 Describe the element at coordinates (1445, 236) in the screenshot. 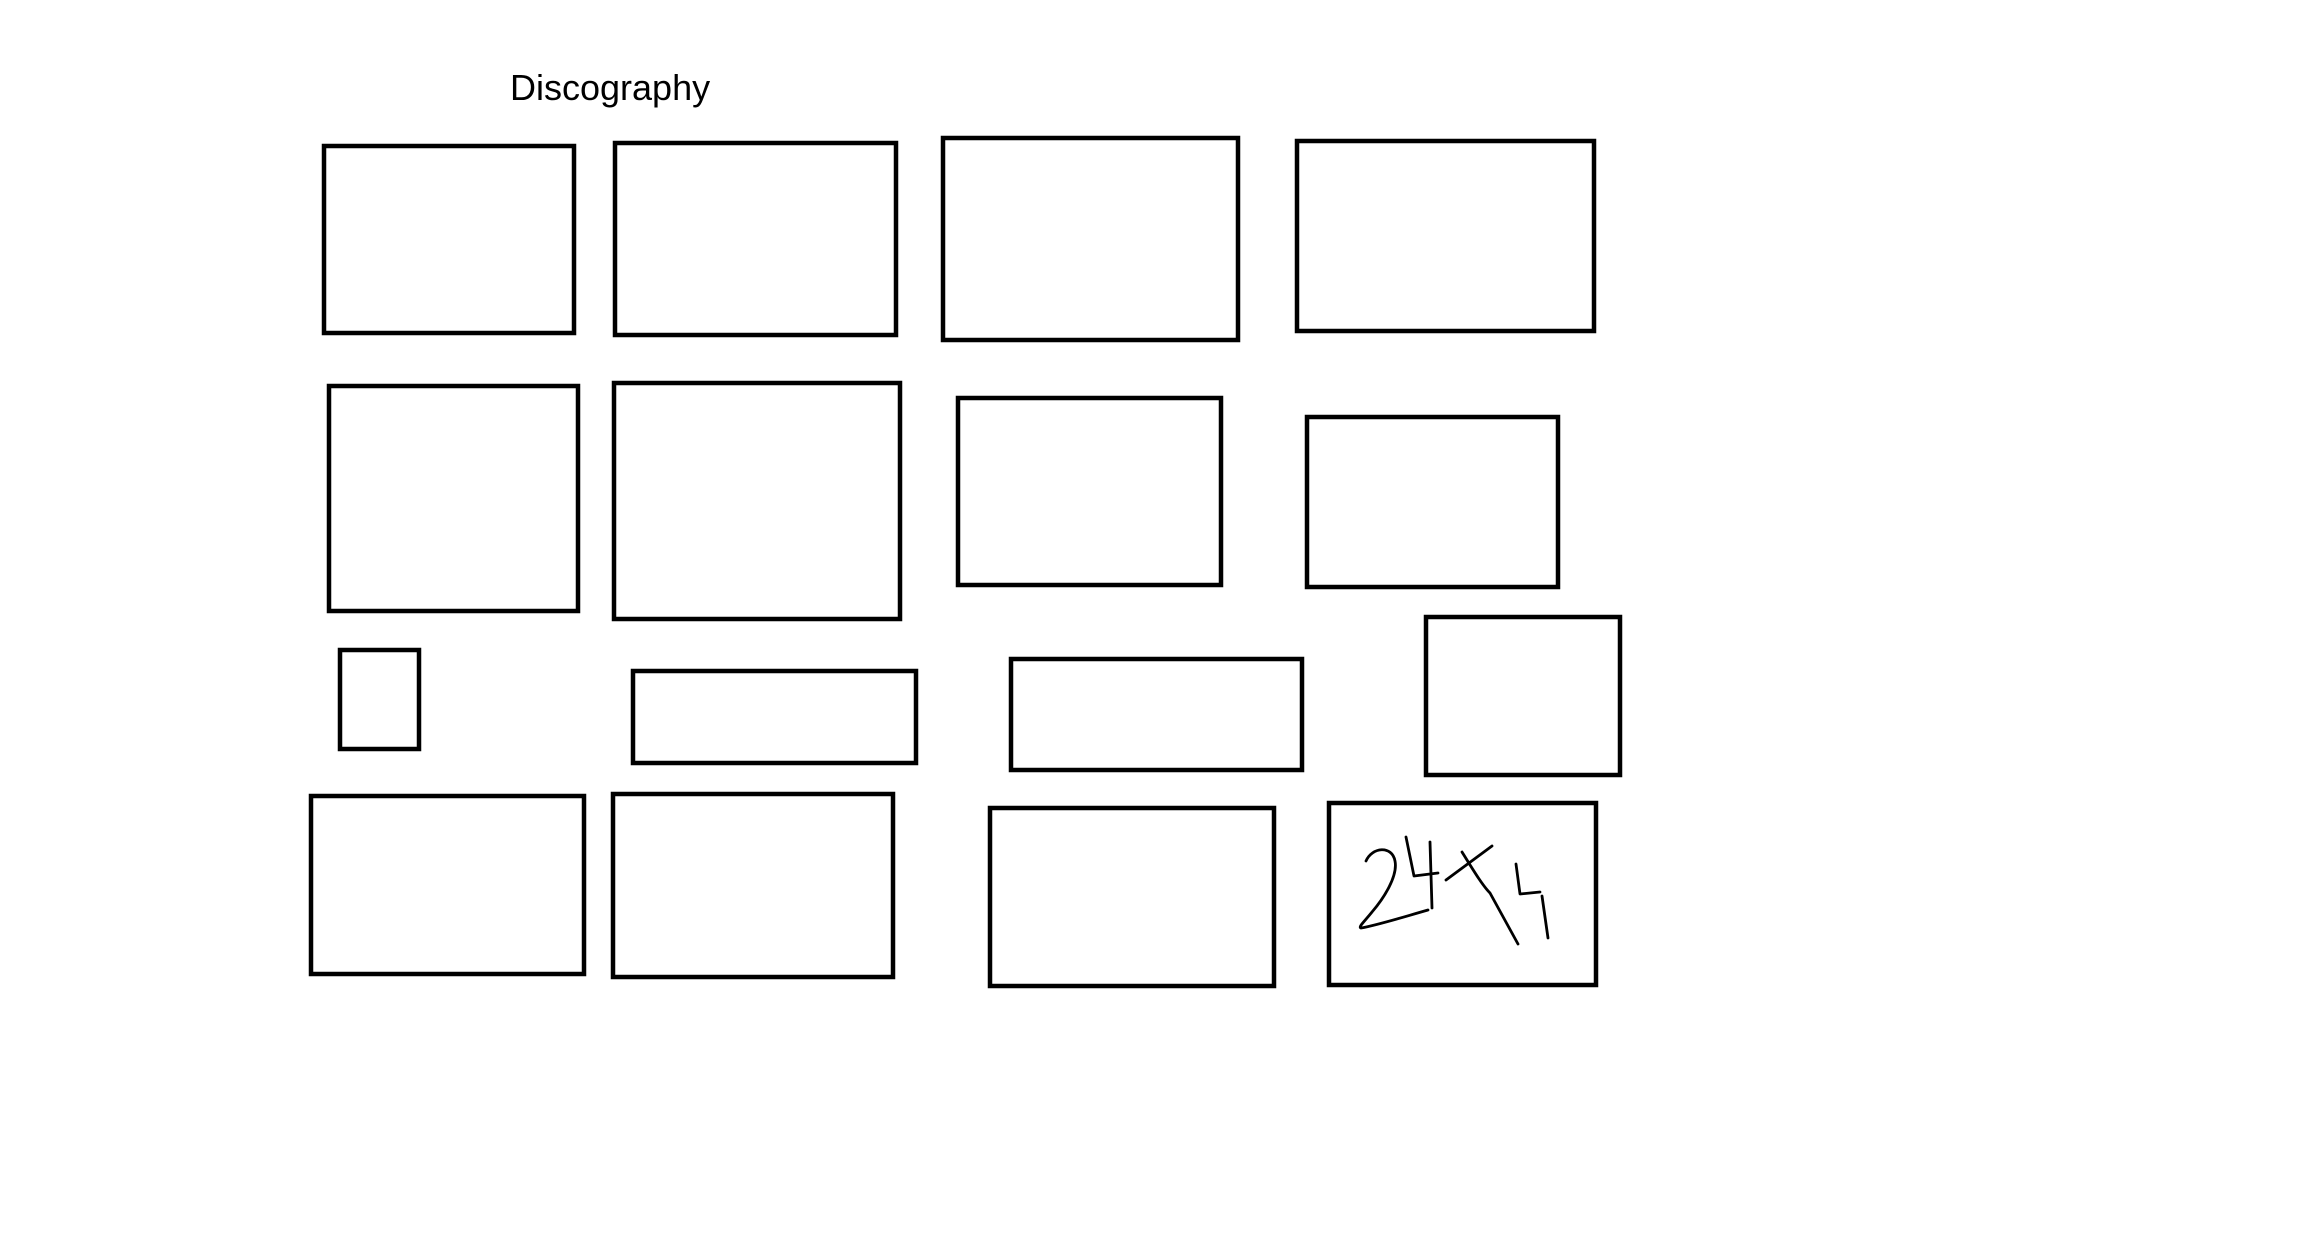

I see `album-placeholder-r1c4` at that location.